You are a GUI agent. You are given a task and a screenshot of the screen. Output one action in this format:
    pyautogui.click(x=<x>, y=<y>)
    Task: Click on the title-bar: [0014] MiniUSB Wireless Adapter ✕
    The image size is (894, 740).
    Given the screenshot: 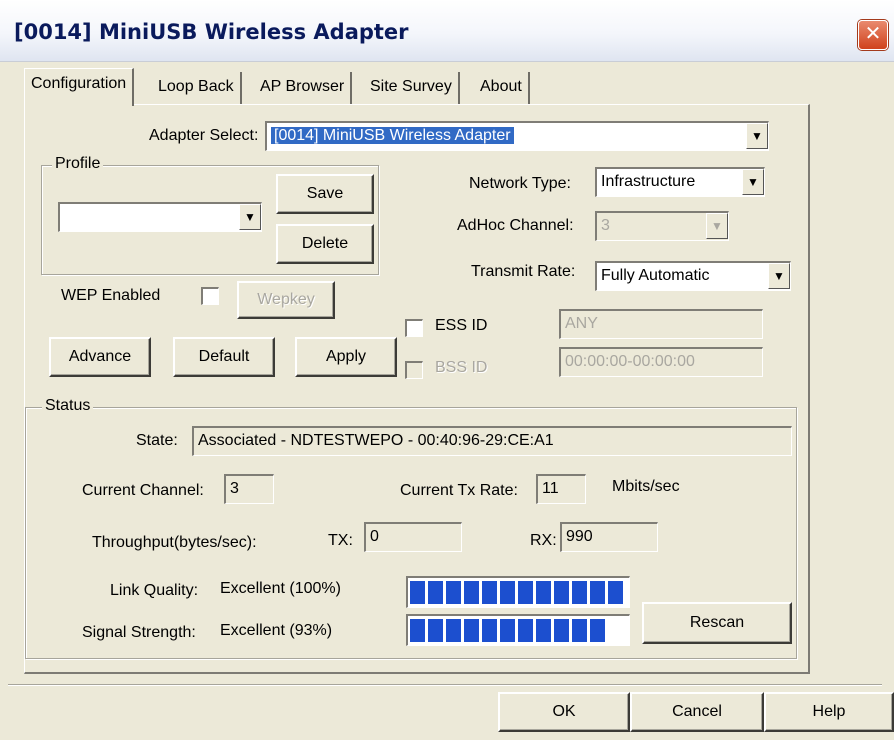 What is the action you would take?
    pyautogui.click(x=447, y=31)
    